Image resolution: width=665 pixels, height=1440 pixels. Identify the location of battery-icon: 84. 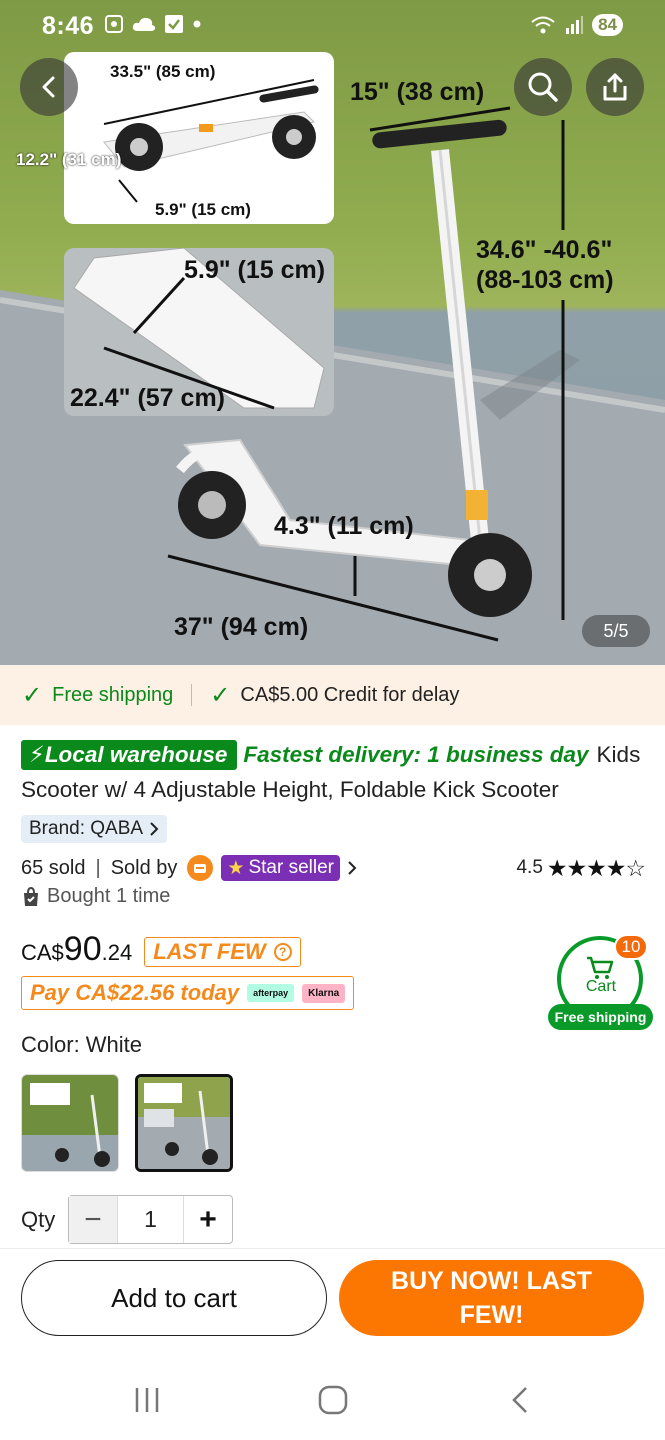
(607, 25).